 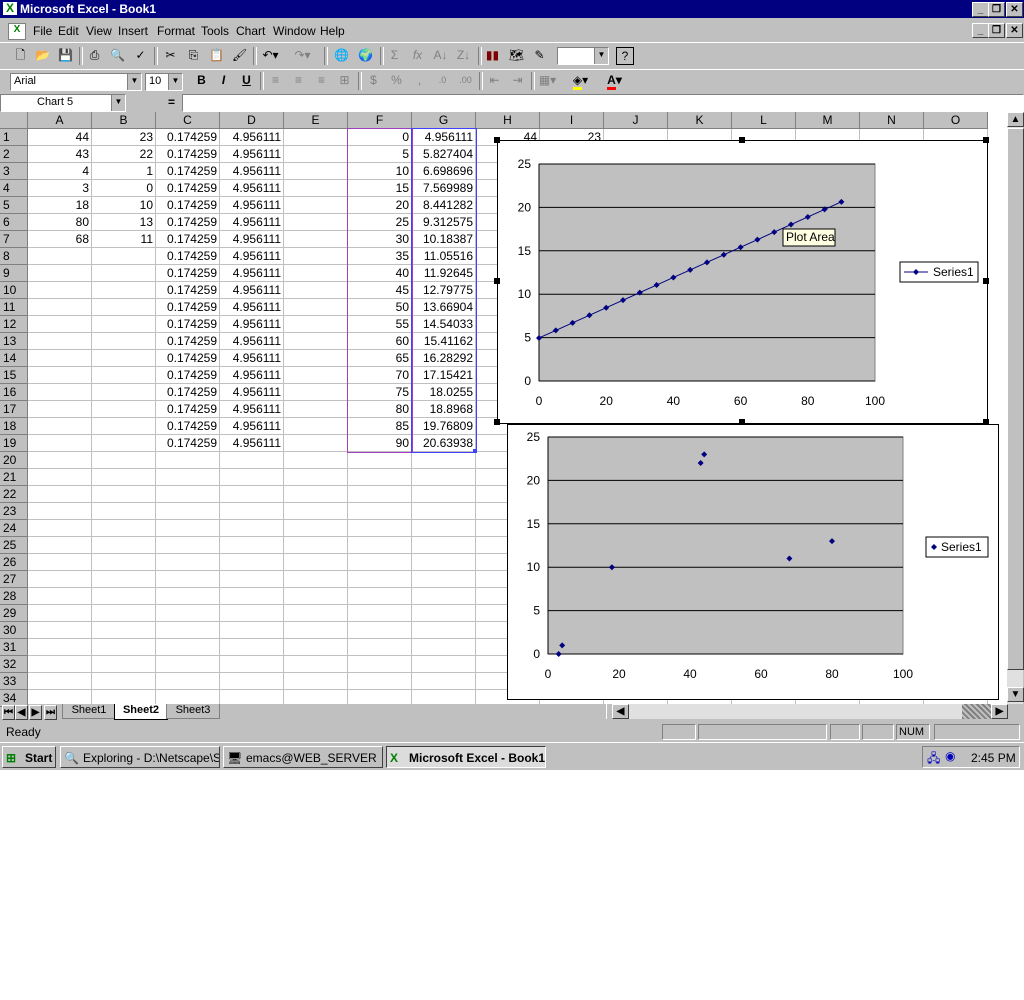 I want to click on row-header: 7, so click(x=14, y=239).